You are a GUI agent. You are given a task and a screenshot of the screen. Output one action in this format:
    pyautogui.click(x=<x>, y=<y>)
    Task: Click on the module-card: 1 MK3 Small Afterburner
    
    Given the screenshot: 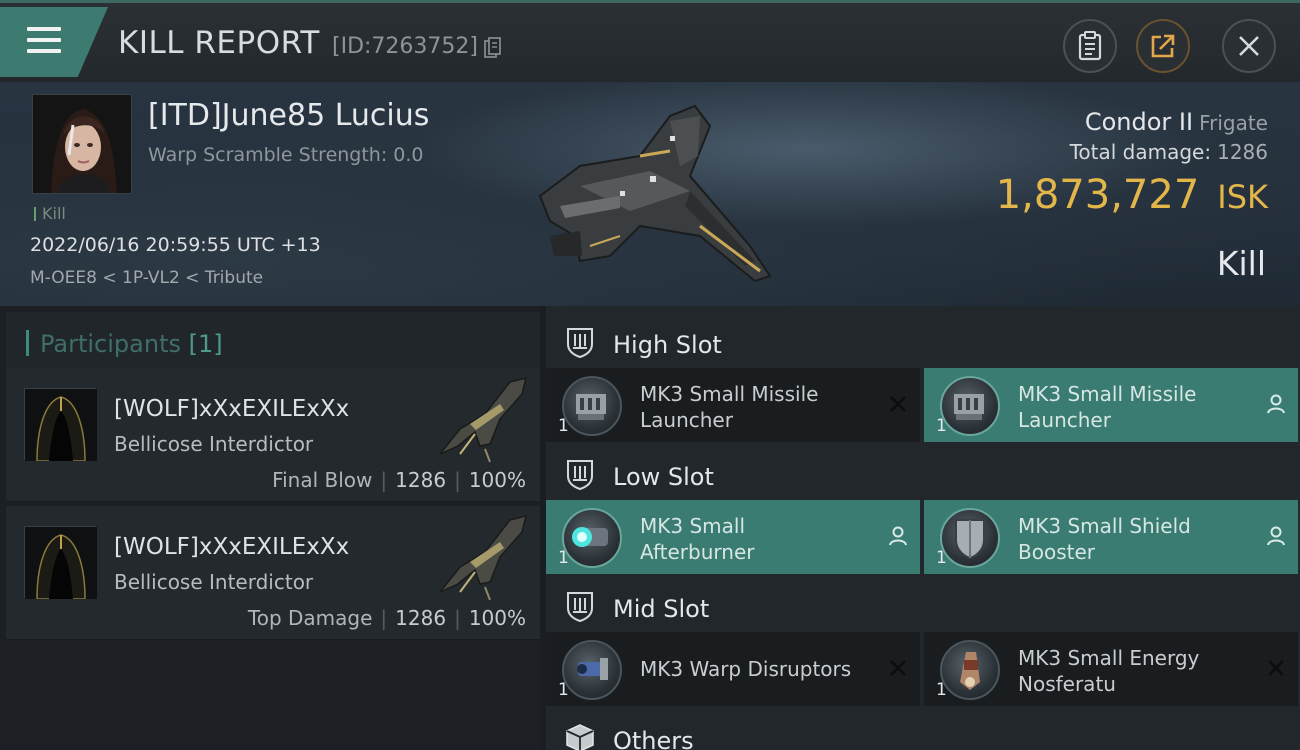 What is the action you would take?
    pyautogui.click(x=733, y=537)
    